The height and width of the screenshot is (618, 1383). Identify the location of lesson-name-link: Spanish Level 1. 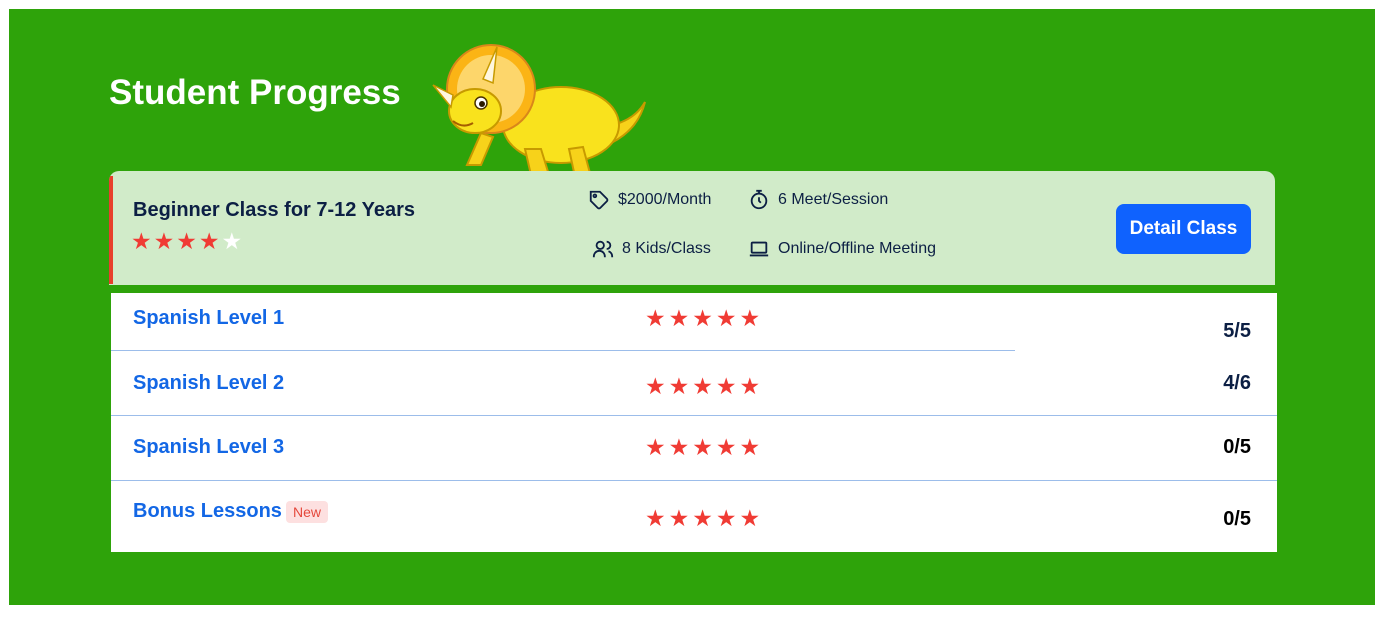
(208, 318).